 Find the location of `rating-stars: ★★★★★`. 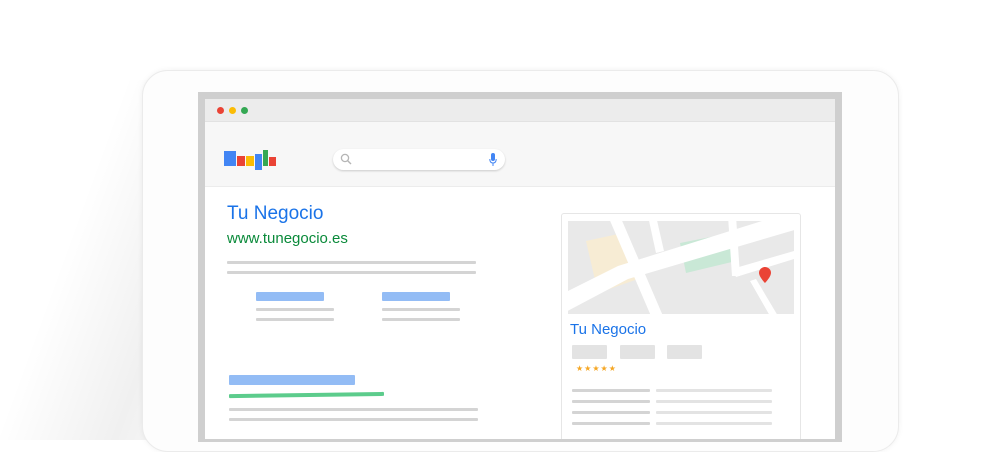

rating-stars: ★★★★★ is located at coordinates (596, 368).